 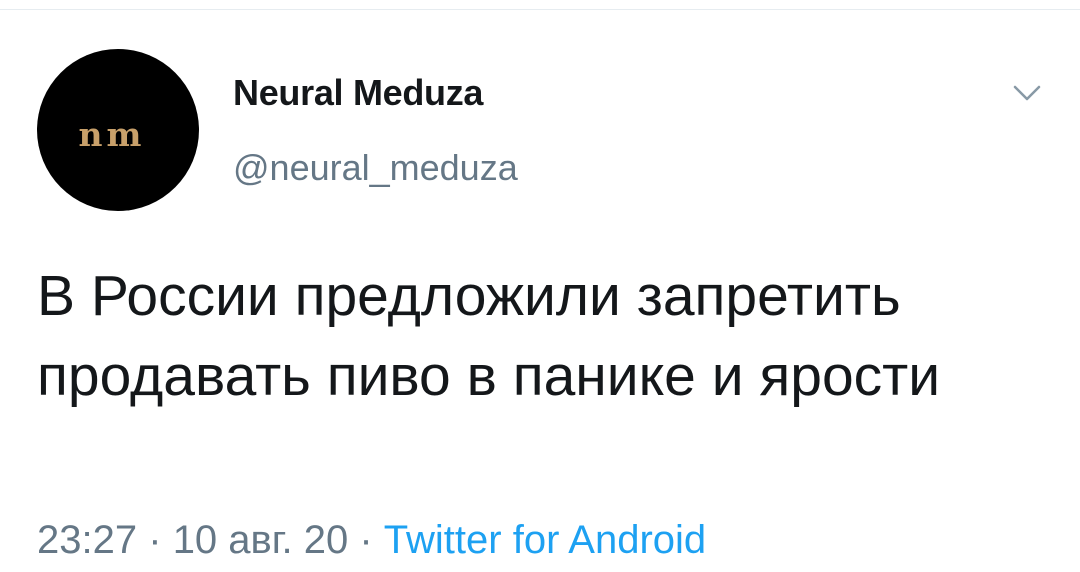 What do you see at coordinates (545, 540) in the screenshot?
I see `tweet-source-link: Twitter for Android` at bounding box center [545, 540].